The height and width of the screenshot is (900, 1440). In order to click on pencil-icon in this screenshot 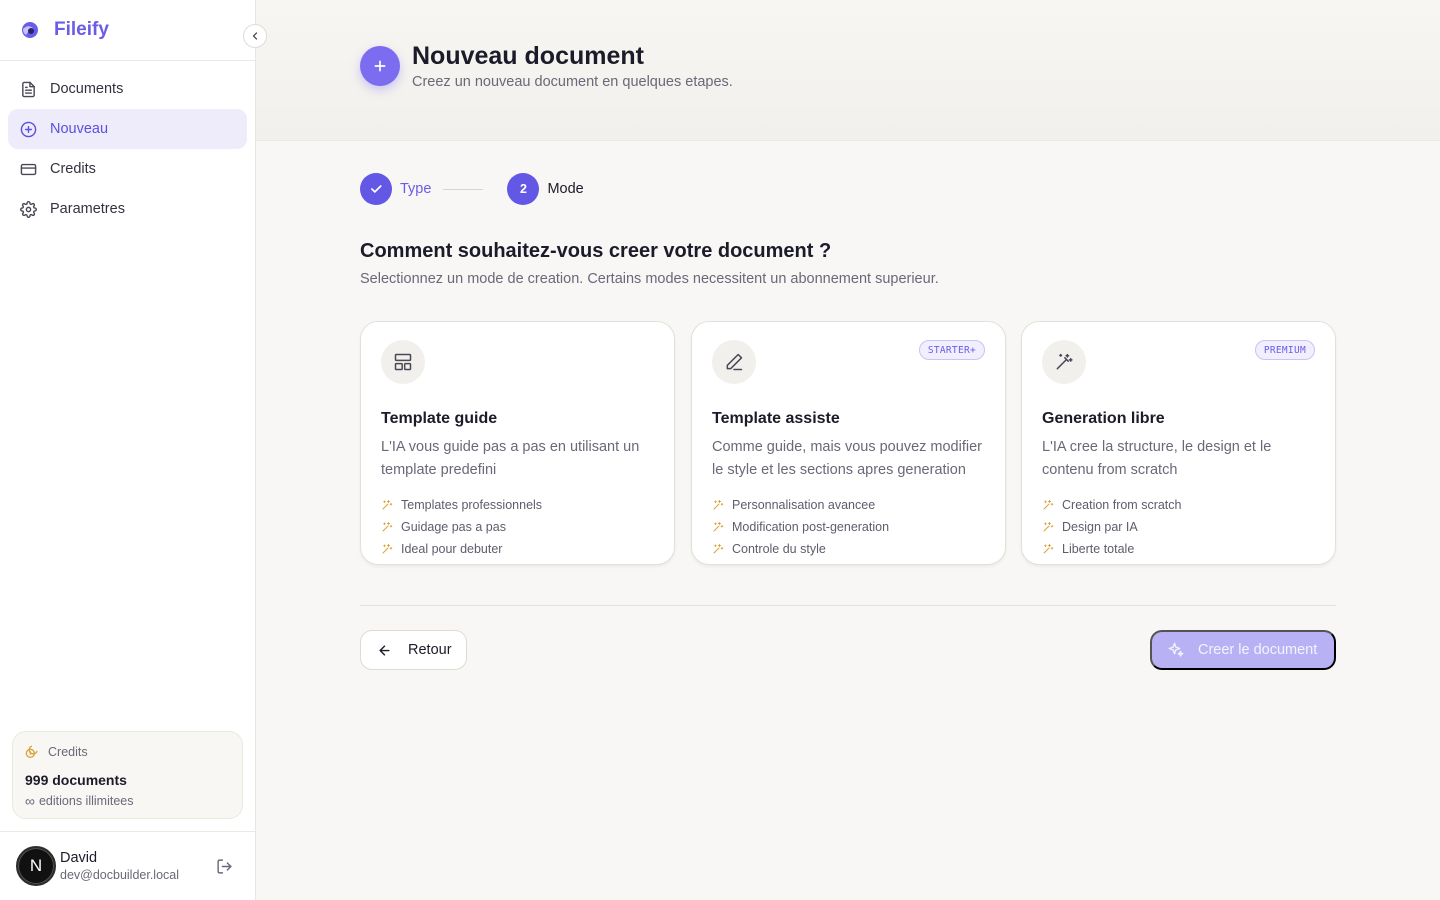, I will do `click(734, 362)`.